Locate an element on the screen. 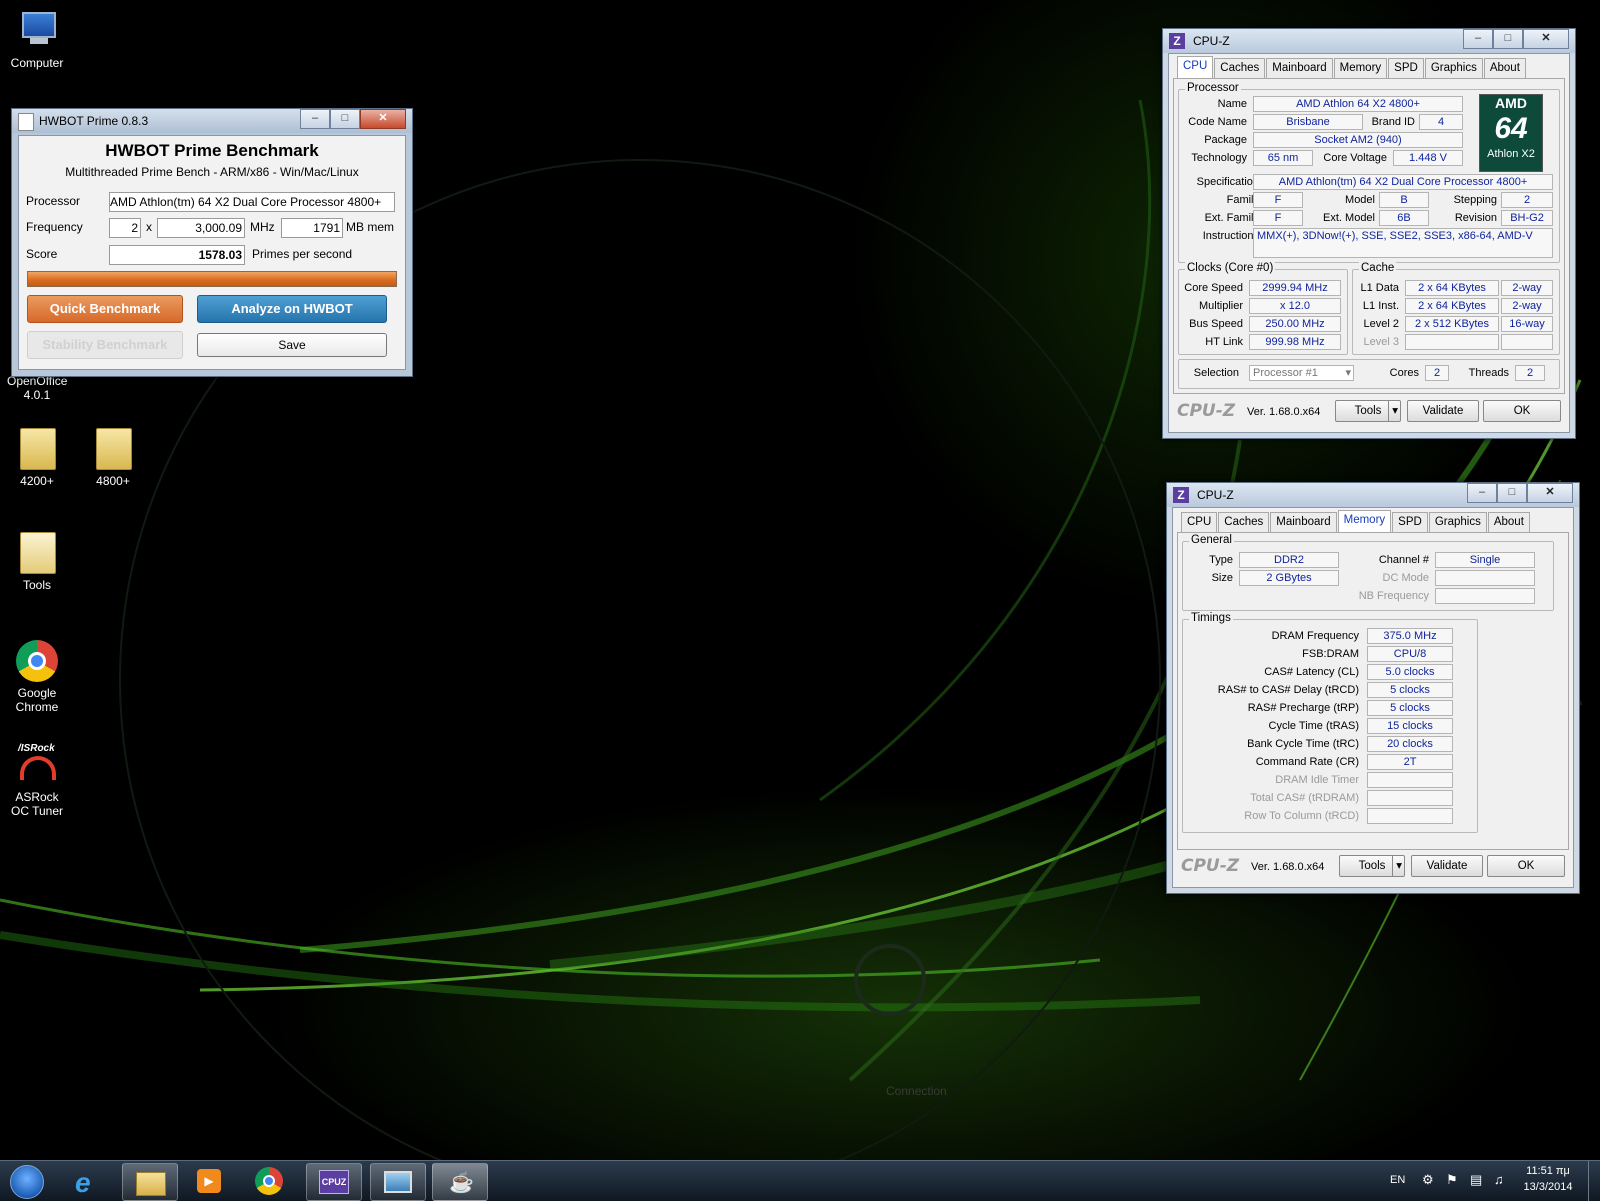  timing-label: CAS# Latency (CL) is located at coordinates (1311, 672).